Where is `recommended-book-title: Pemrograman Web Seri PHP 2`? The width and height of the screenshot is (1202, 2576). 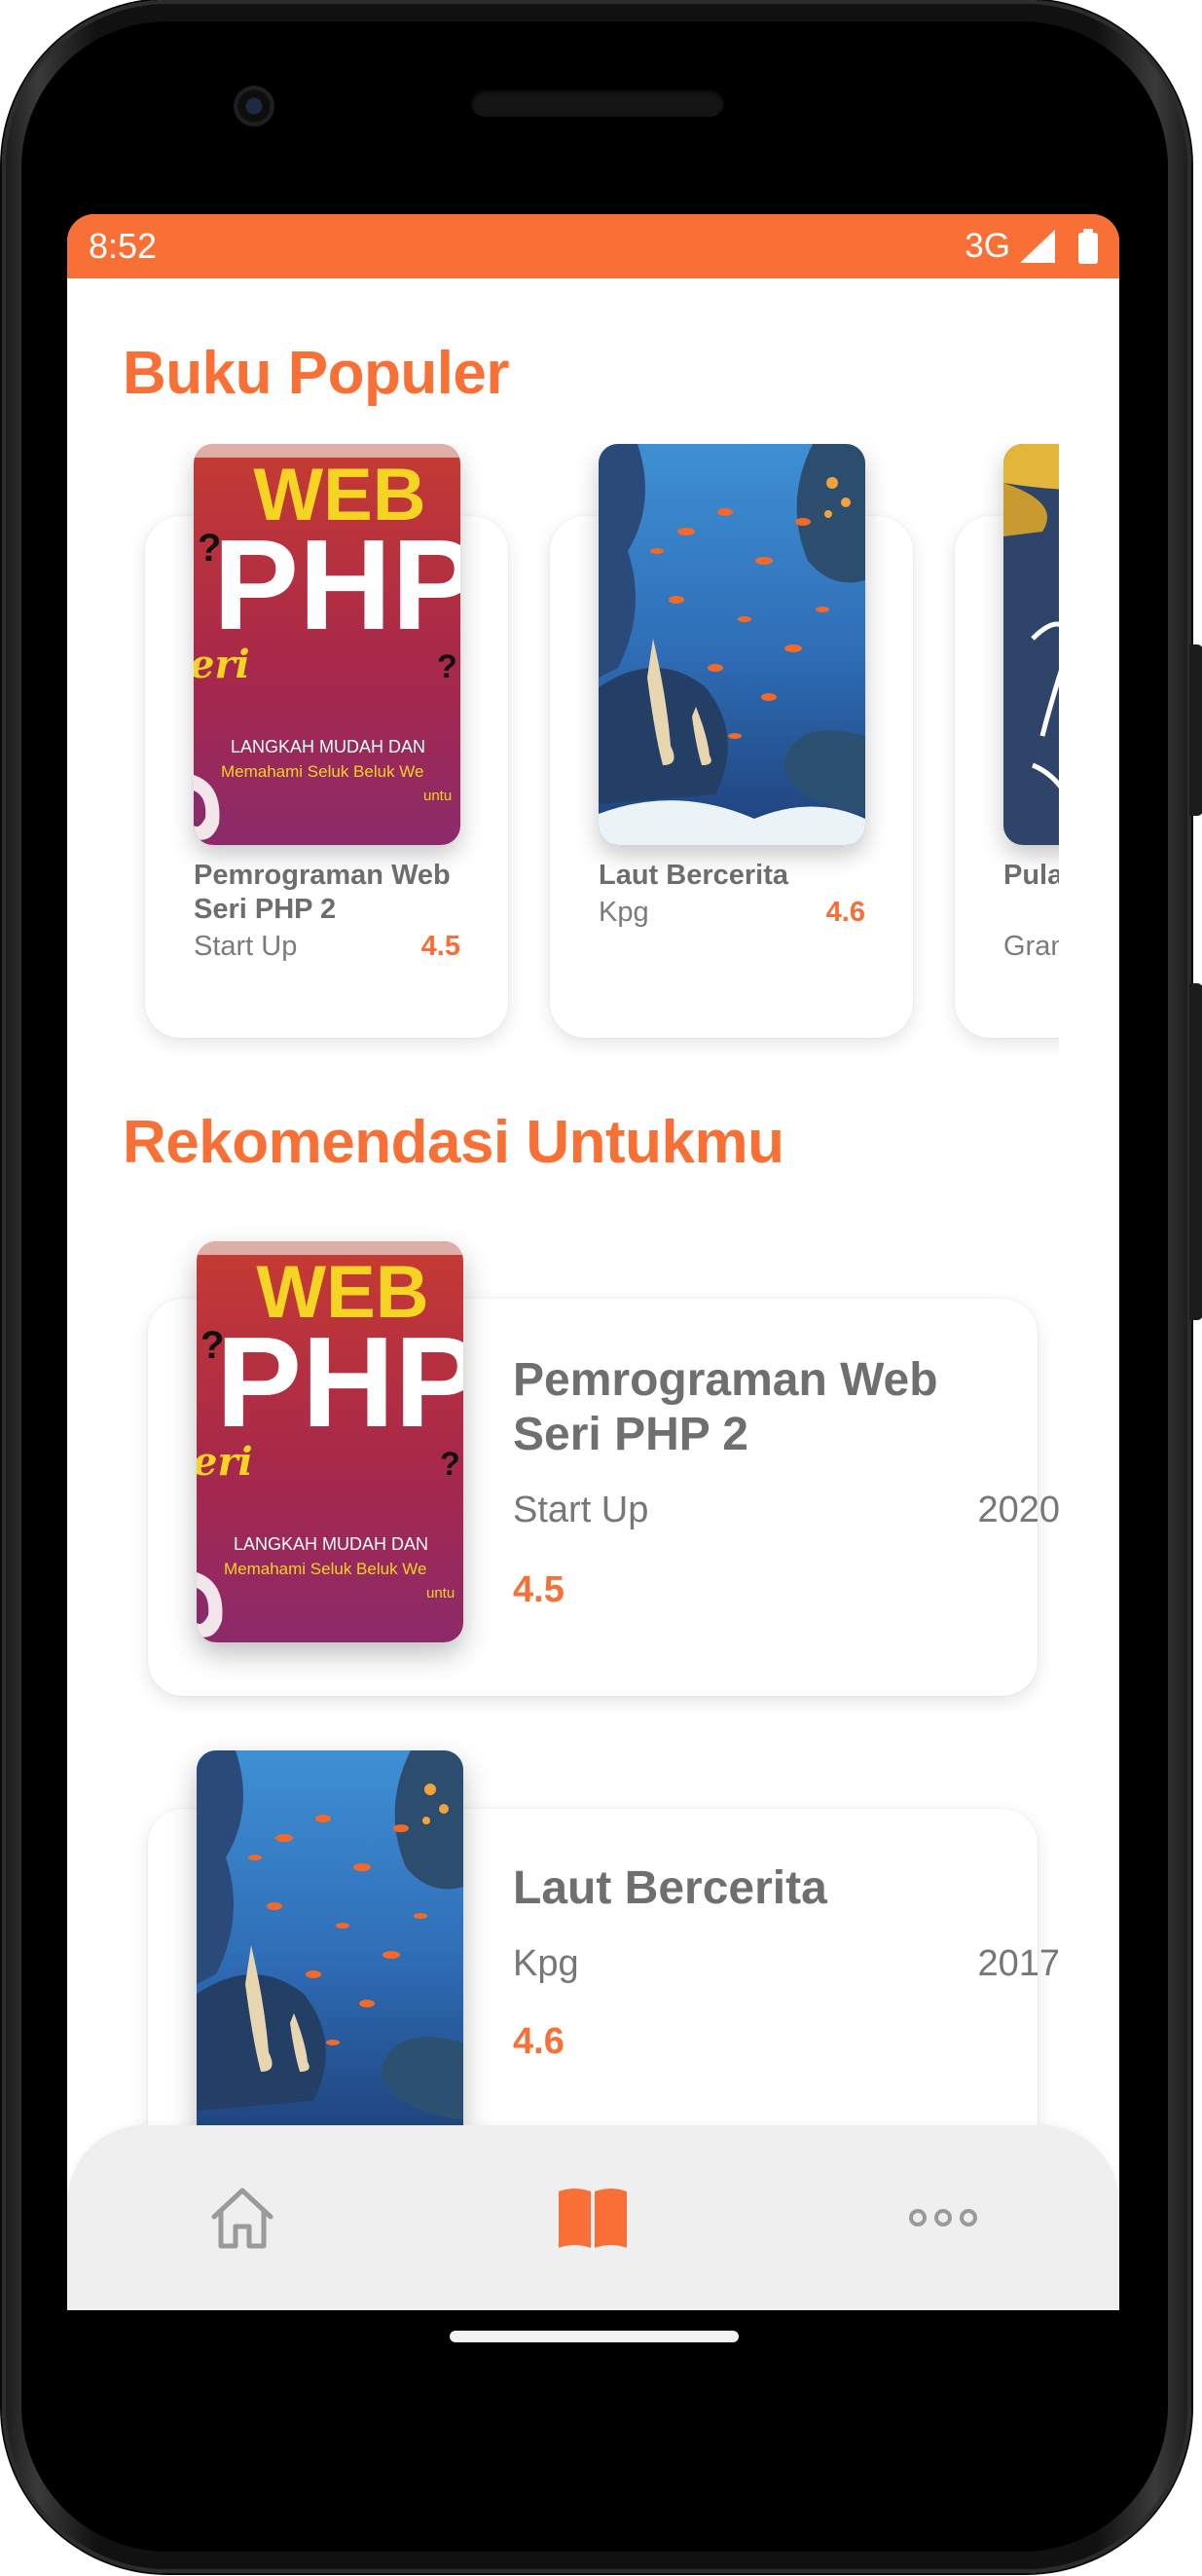 recommended-book-title: Pemrograman Web Seri PHP 2 is located at coordinates (746, 1407).